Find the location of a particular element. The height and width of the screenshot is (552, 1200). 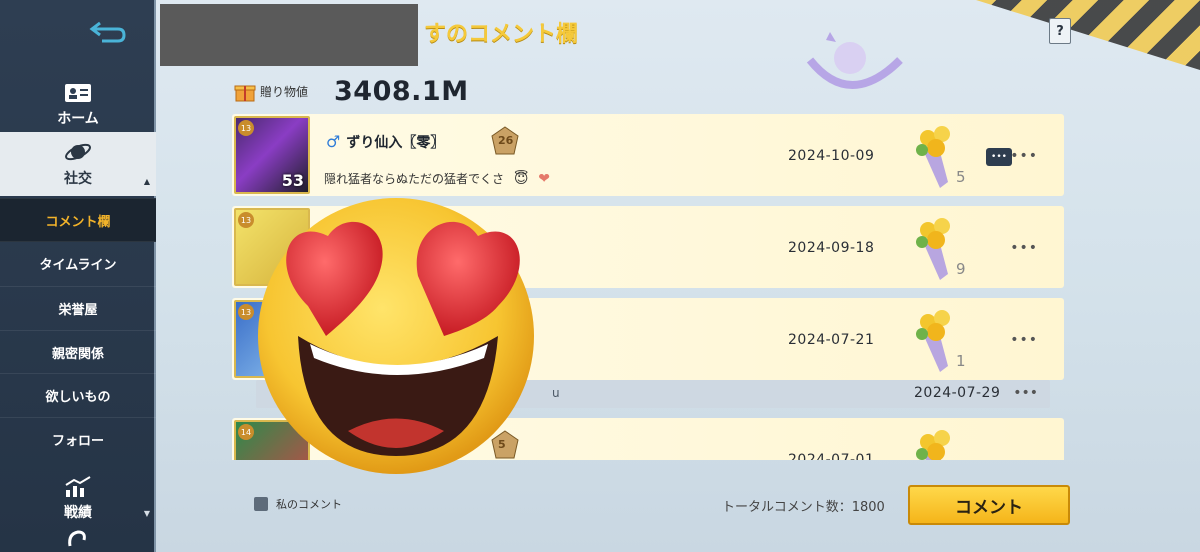

gift-value: 3408.1M is located at coordinates (401, 91).